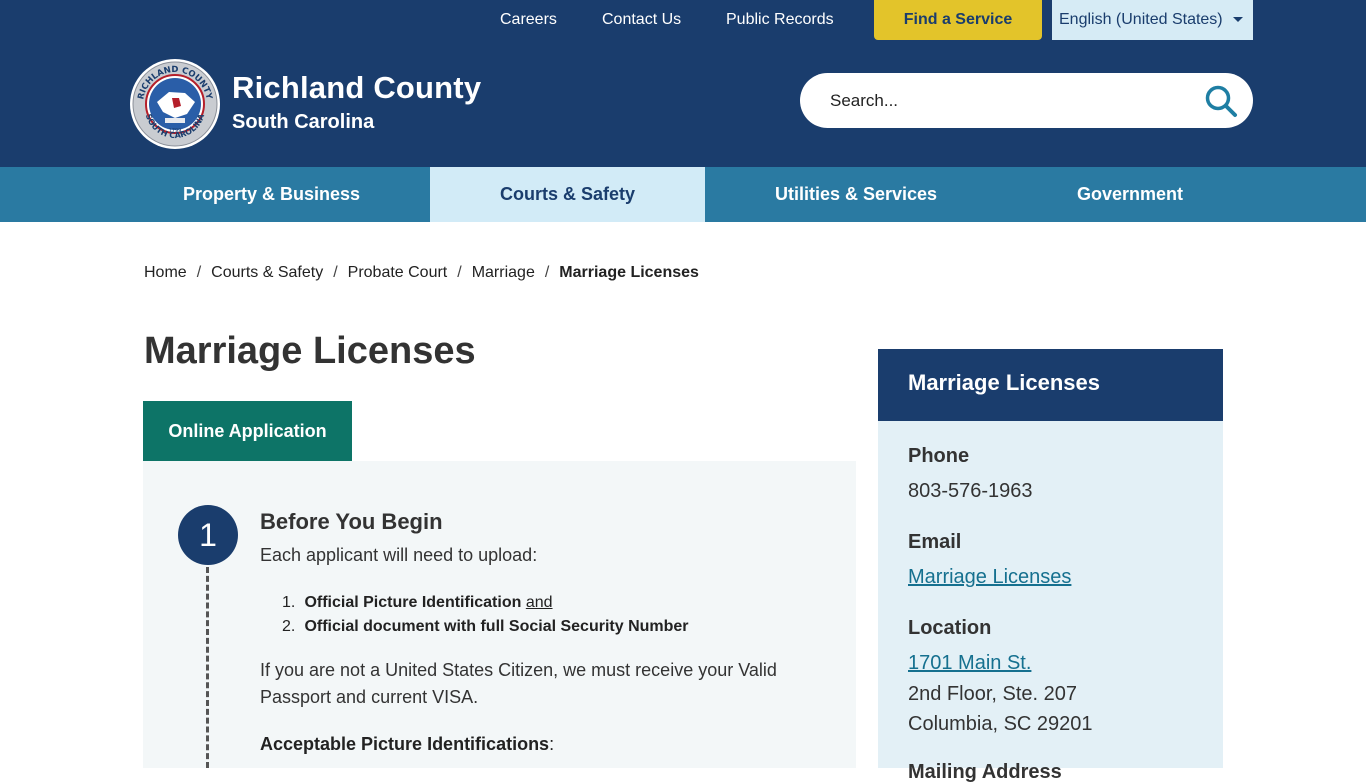 The width and height of the screenshot is (1366, 784). Describe the element at coordinates (641, 20) in the screenshot. I see `contact-us-link: Contact Us` at that location.